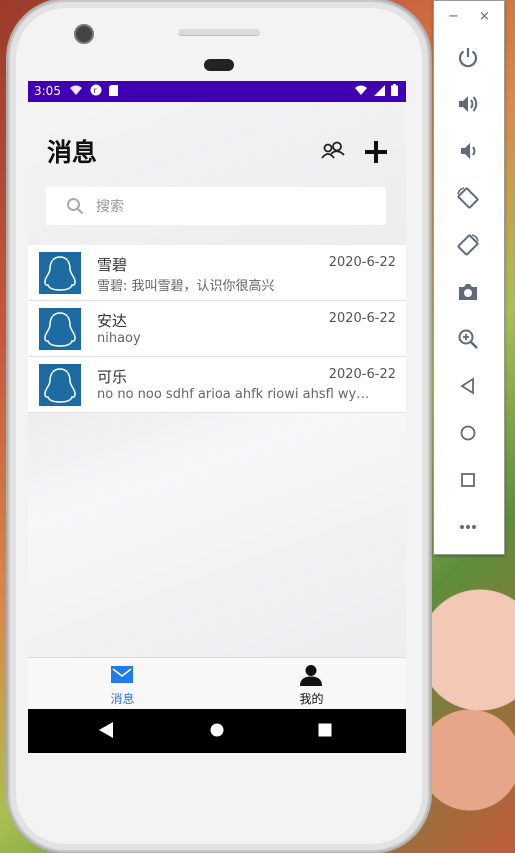  Describe the element at coordinates (468, 292) in the screenshot. I see `camera-icon` at that location.